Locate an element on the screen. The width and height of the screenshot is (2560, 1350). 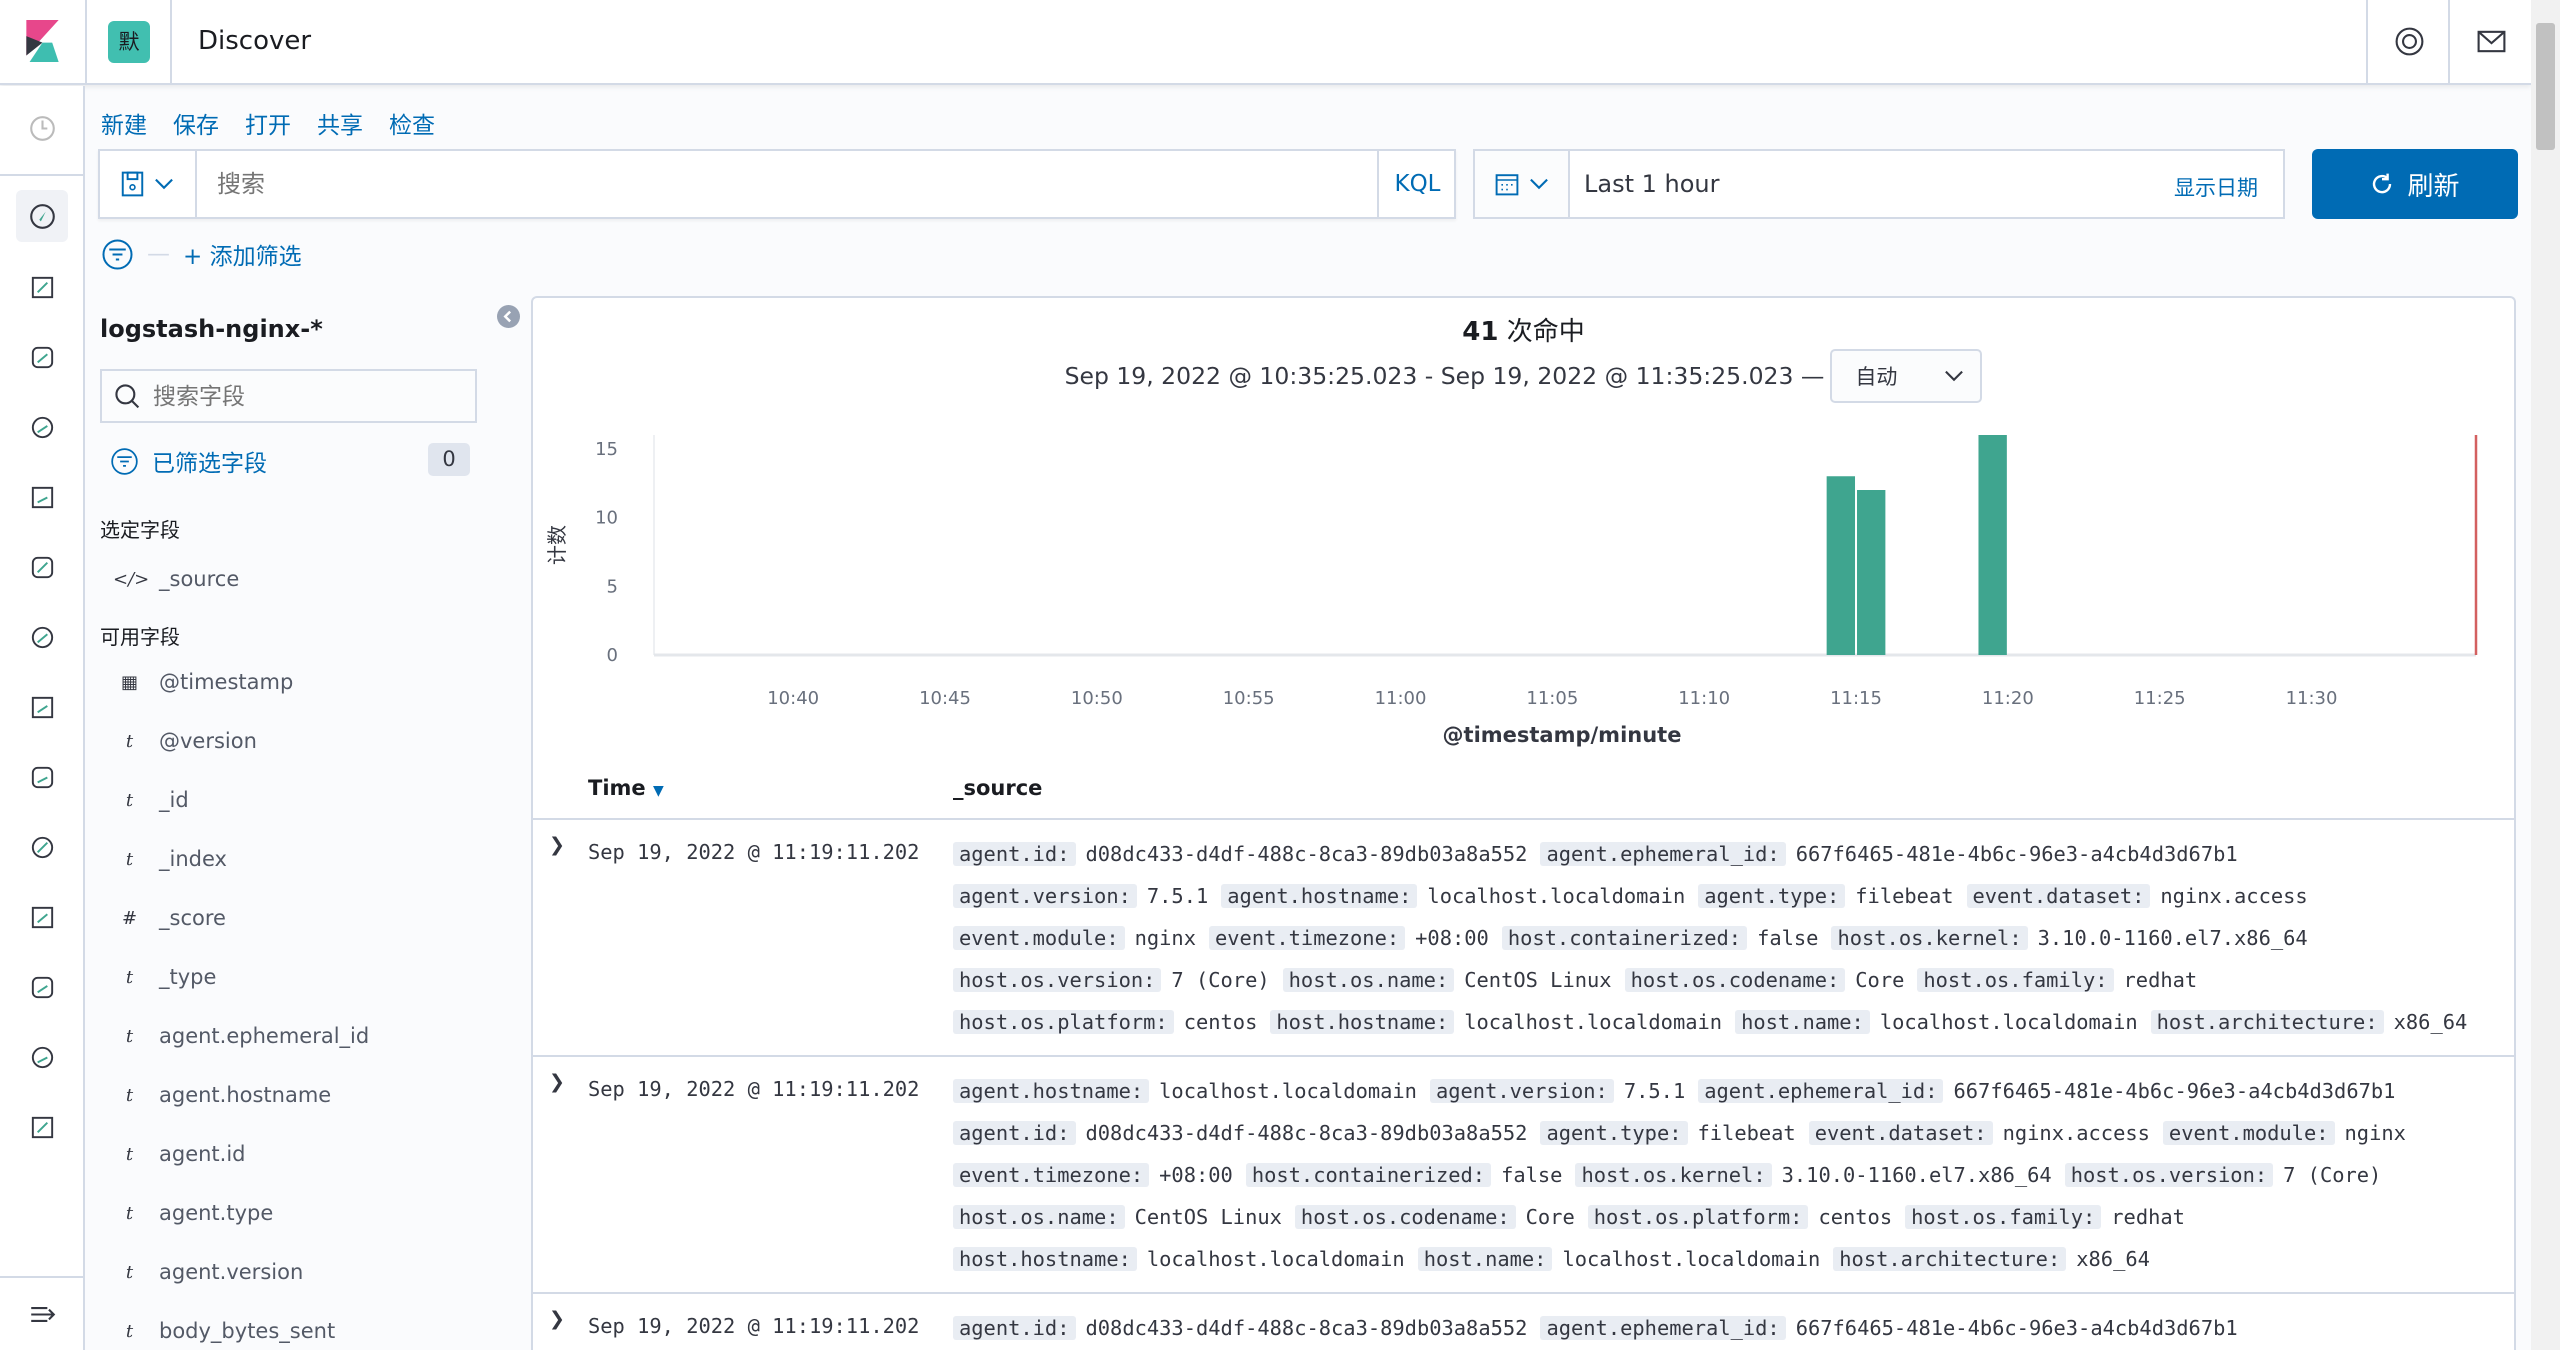
field-item: t agent.version is located at coordinates (208, 1272).